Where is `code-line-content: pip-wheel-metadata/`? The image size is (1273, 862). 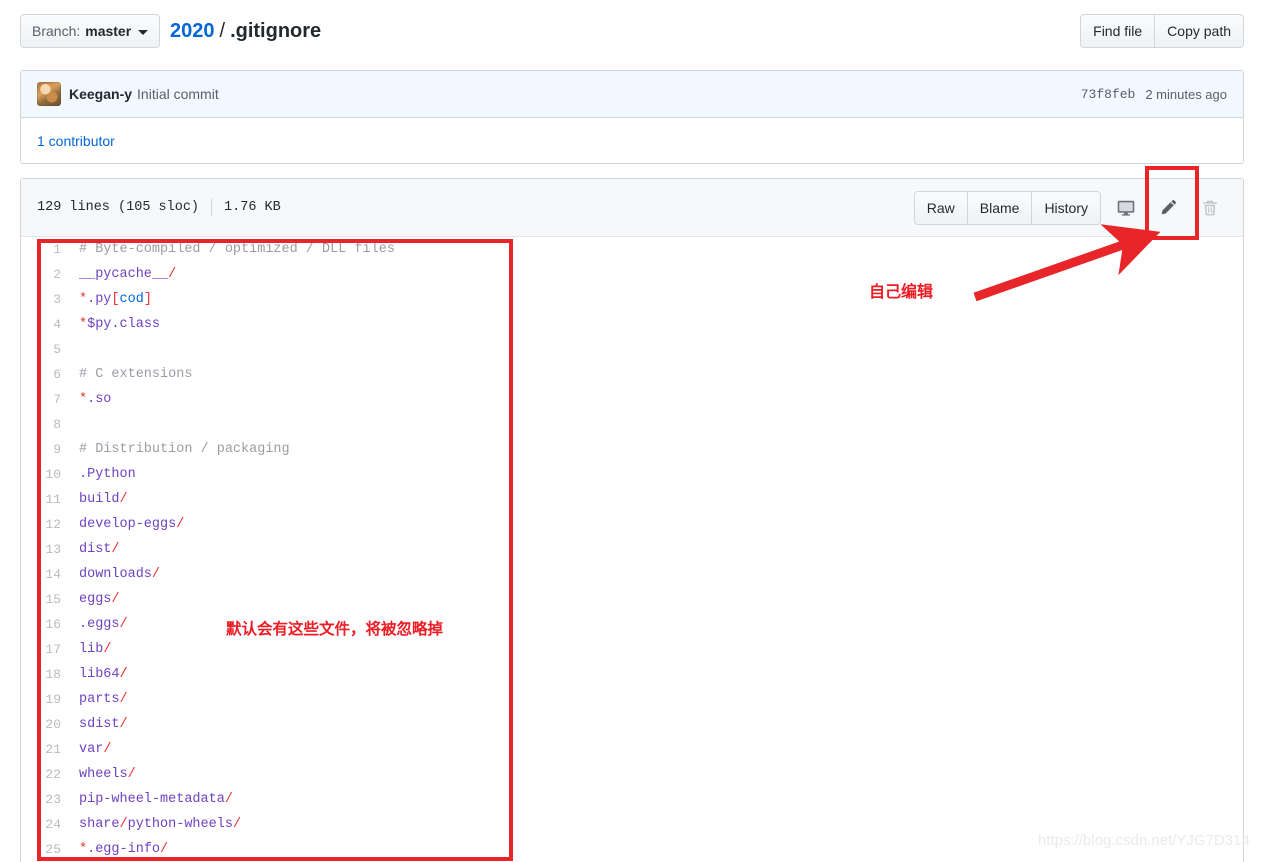 code-line-content: pip-wheel-metadata/ is located at coordinates (152, 799).